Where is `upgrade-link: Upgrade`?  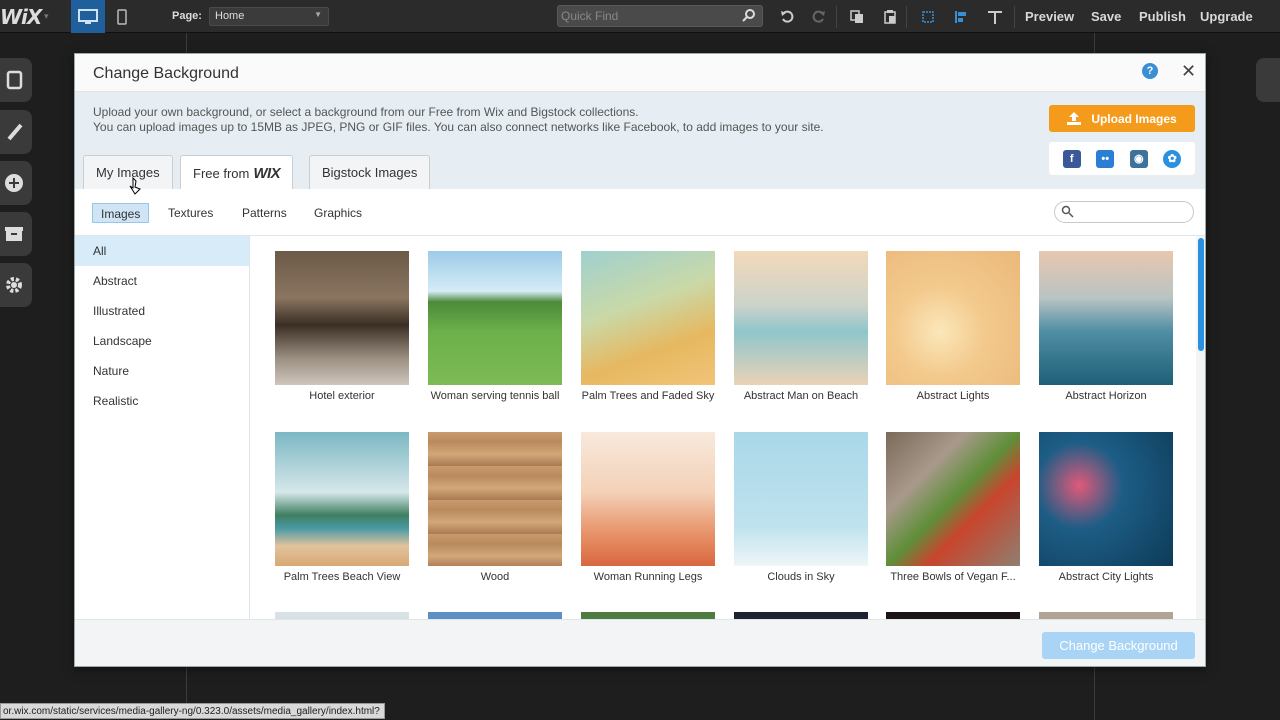 upgrade-link: Upgrade is located at coordinates (1226, 16).